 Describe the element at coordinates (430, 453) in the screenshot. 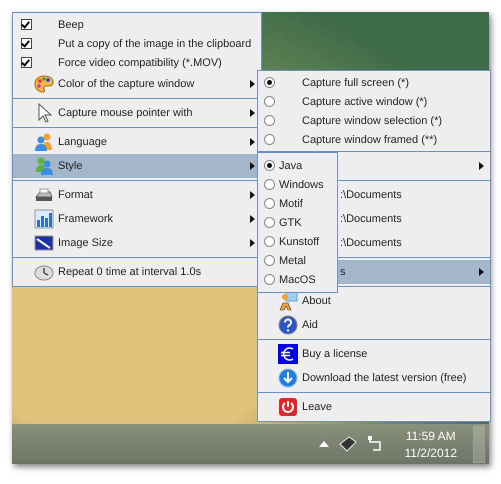

I see `clock-date: 11/2/2012` at that location.